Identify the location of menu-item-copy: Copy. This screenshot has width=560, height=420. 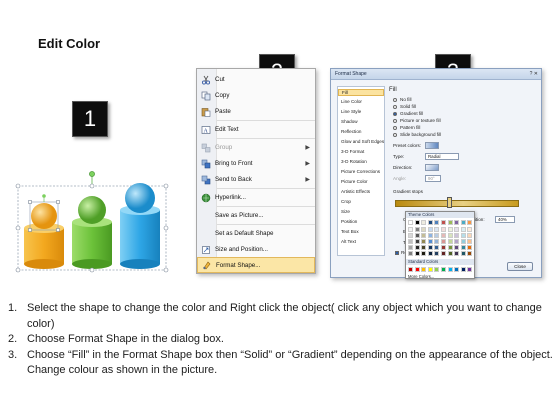
(256, 95).